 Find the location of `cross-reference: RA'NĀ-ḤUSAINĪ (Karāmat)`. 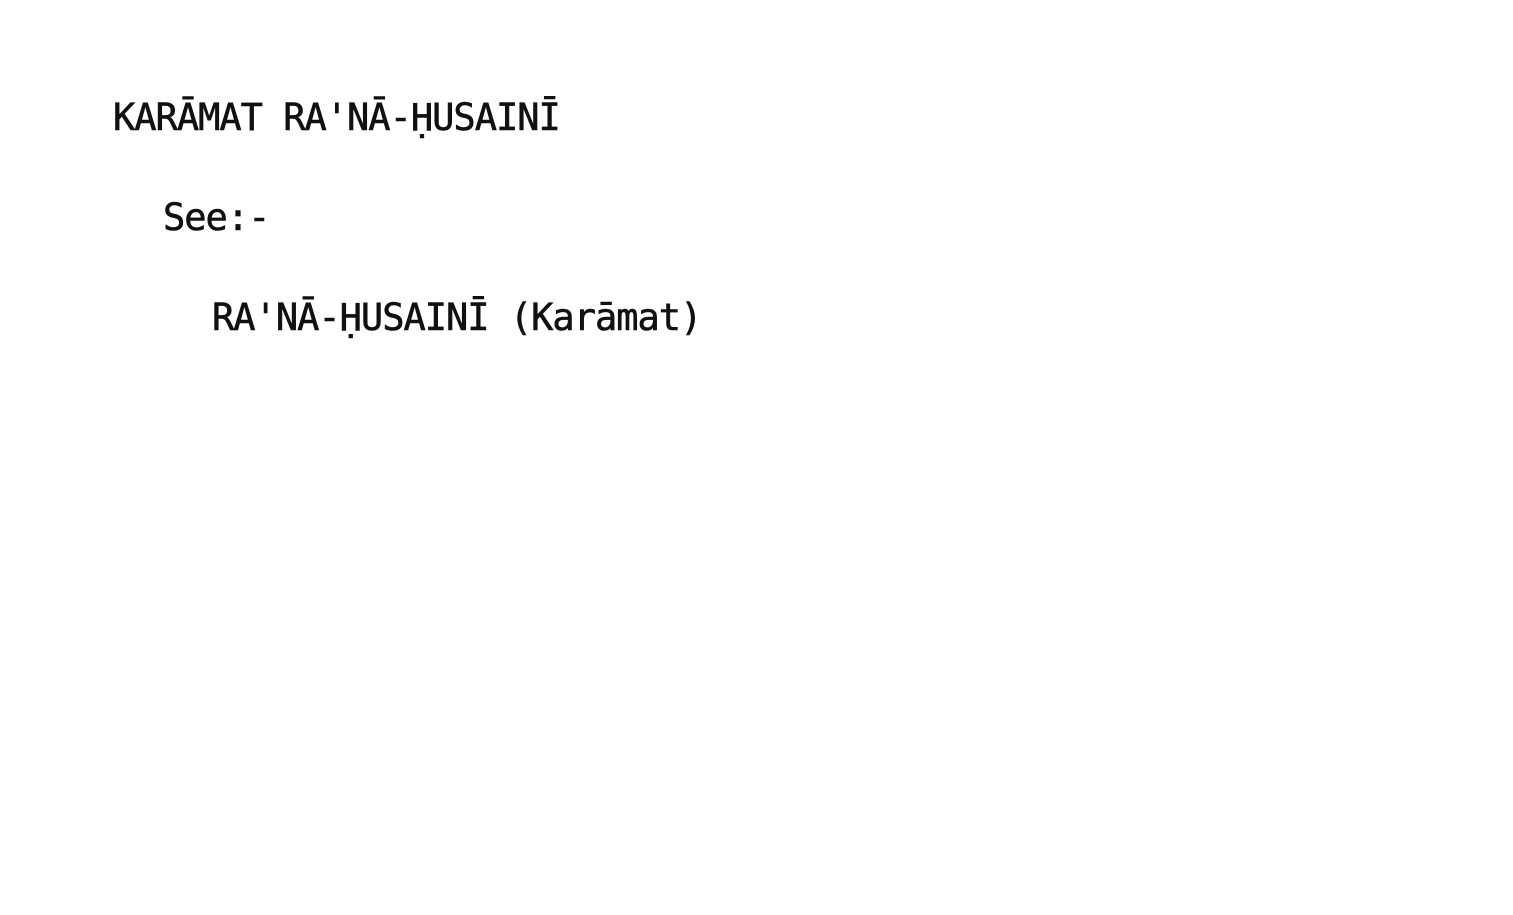

cross-reference: RA'NĀ-ḤUSAINĪ (Karāmat) is located at coordinates (457, 317).